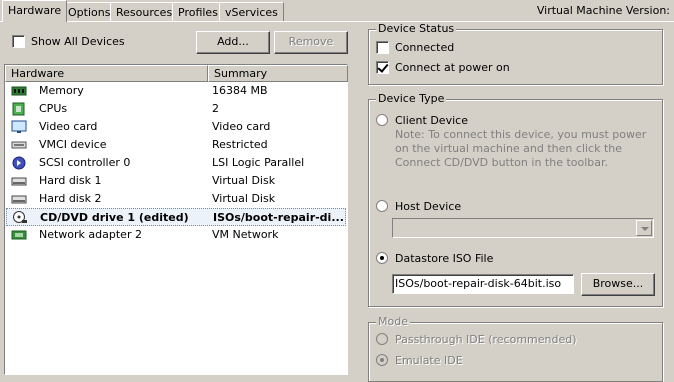 This screenshot has width=674, height=382. What do you see at coordinates (515, 352) in the screenshot?
I see `mode-group` at bounding box center [515, 352].